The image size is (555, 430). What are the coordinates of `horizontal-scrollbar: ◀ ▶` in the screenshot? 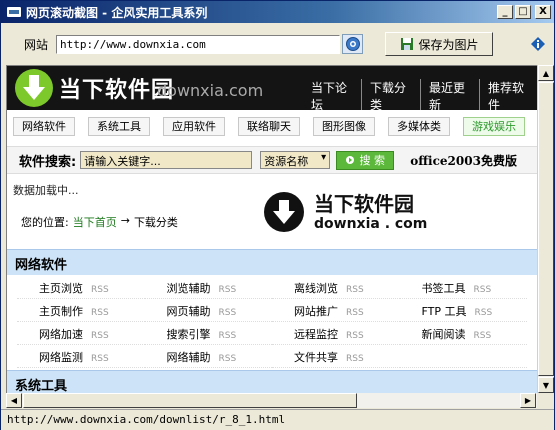 It's located at (271, 400).